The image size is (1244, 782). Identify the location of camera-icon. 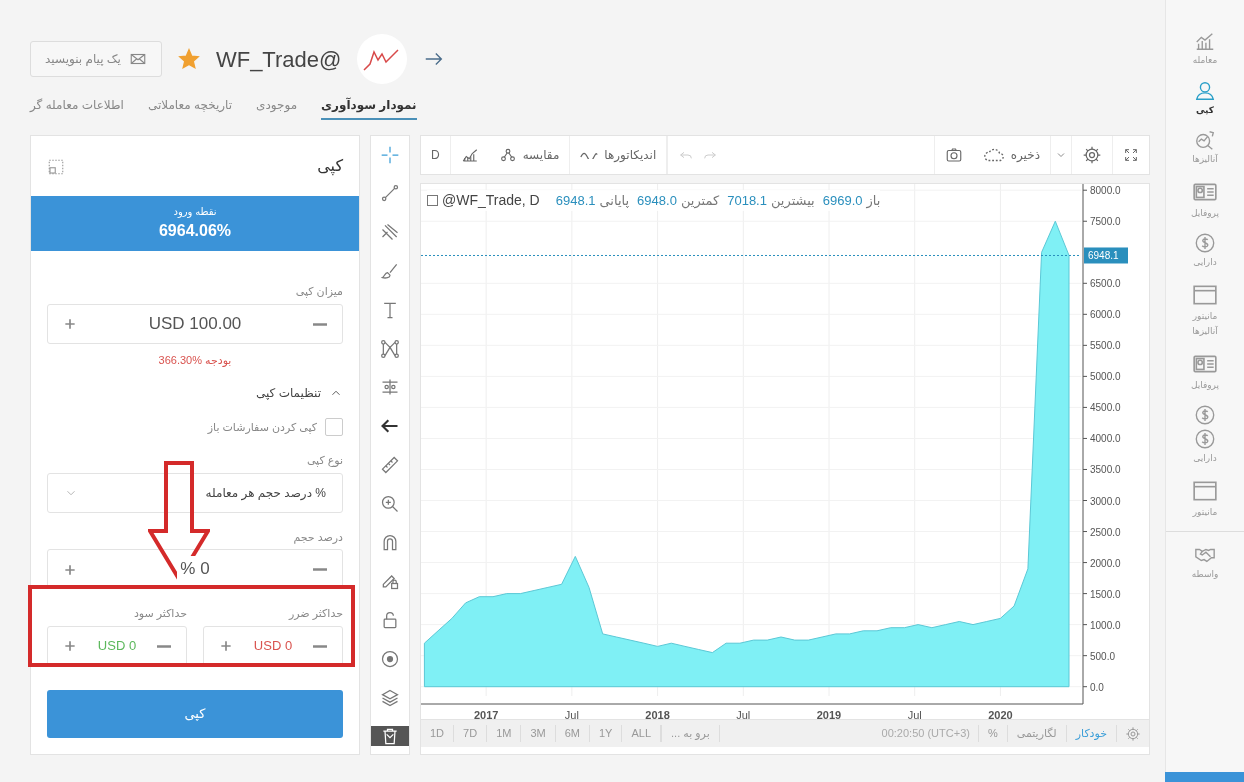
(953, 155).